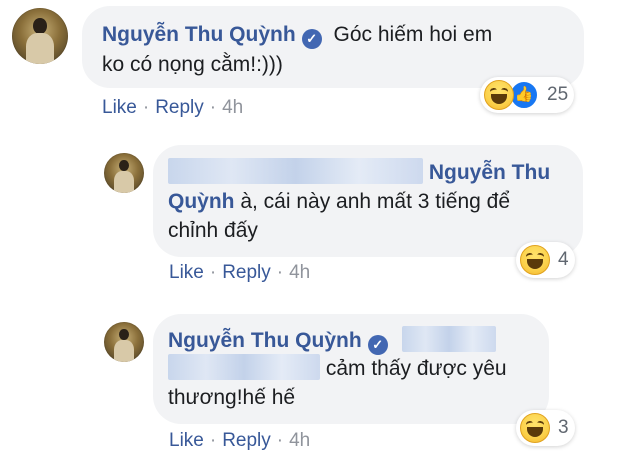 This screenshot has height=473, width=620. I want to click on comment-text: cảm thấy được yêu, so click(416, 368).